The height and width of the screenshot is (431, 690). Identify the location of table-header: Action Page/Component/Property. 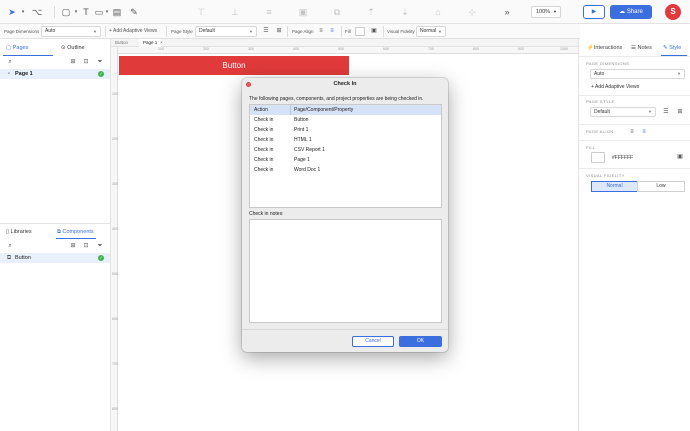
(345, 110).